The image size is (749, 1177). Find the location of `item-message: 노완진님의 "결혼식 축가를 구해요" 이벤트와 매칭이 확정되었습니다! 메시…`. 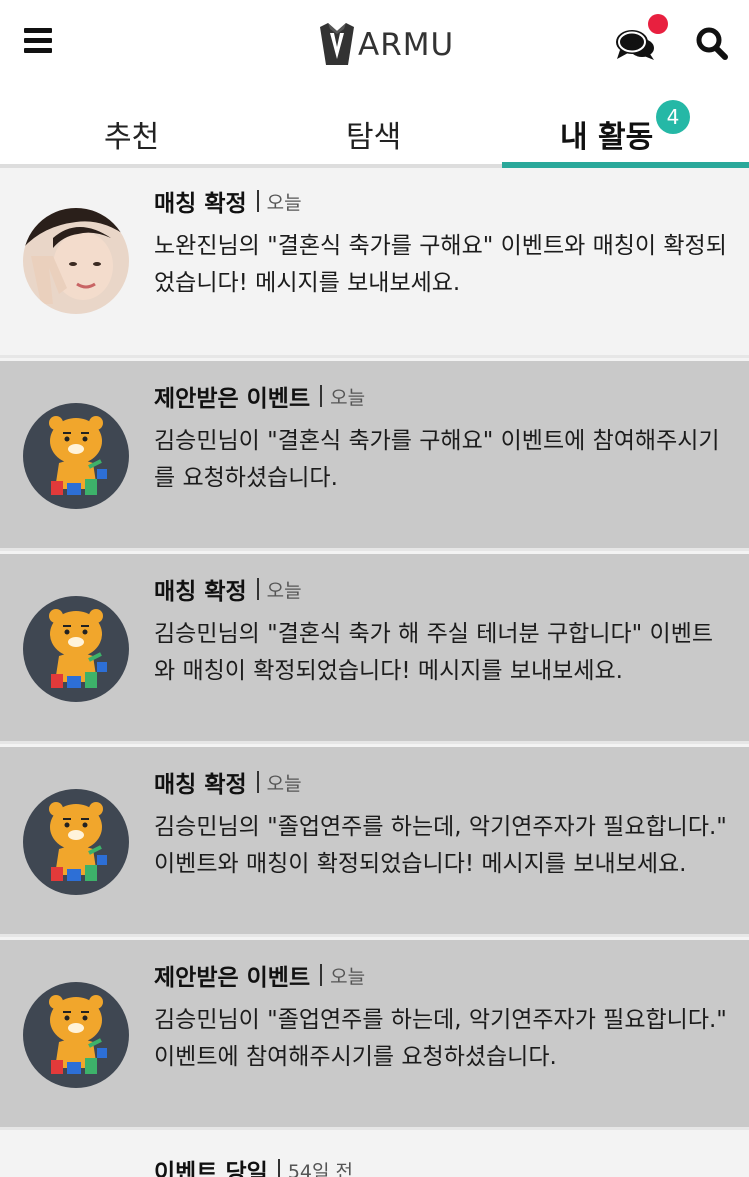

item-message: 노완진님의 "결혼식 축가를 구해요" 이벤트와 매칭이 확정되었습니다! 메시… is located at coordinates (440, 264).